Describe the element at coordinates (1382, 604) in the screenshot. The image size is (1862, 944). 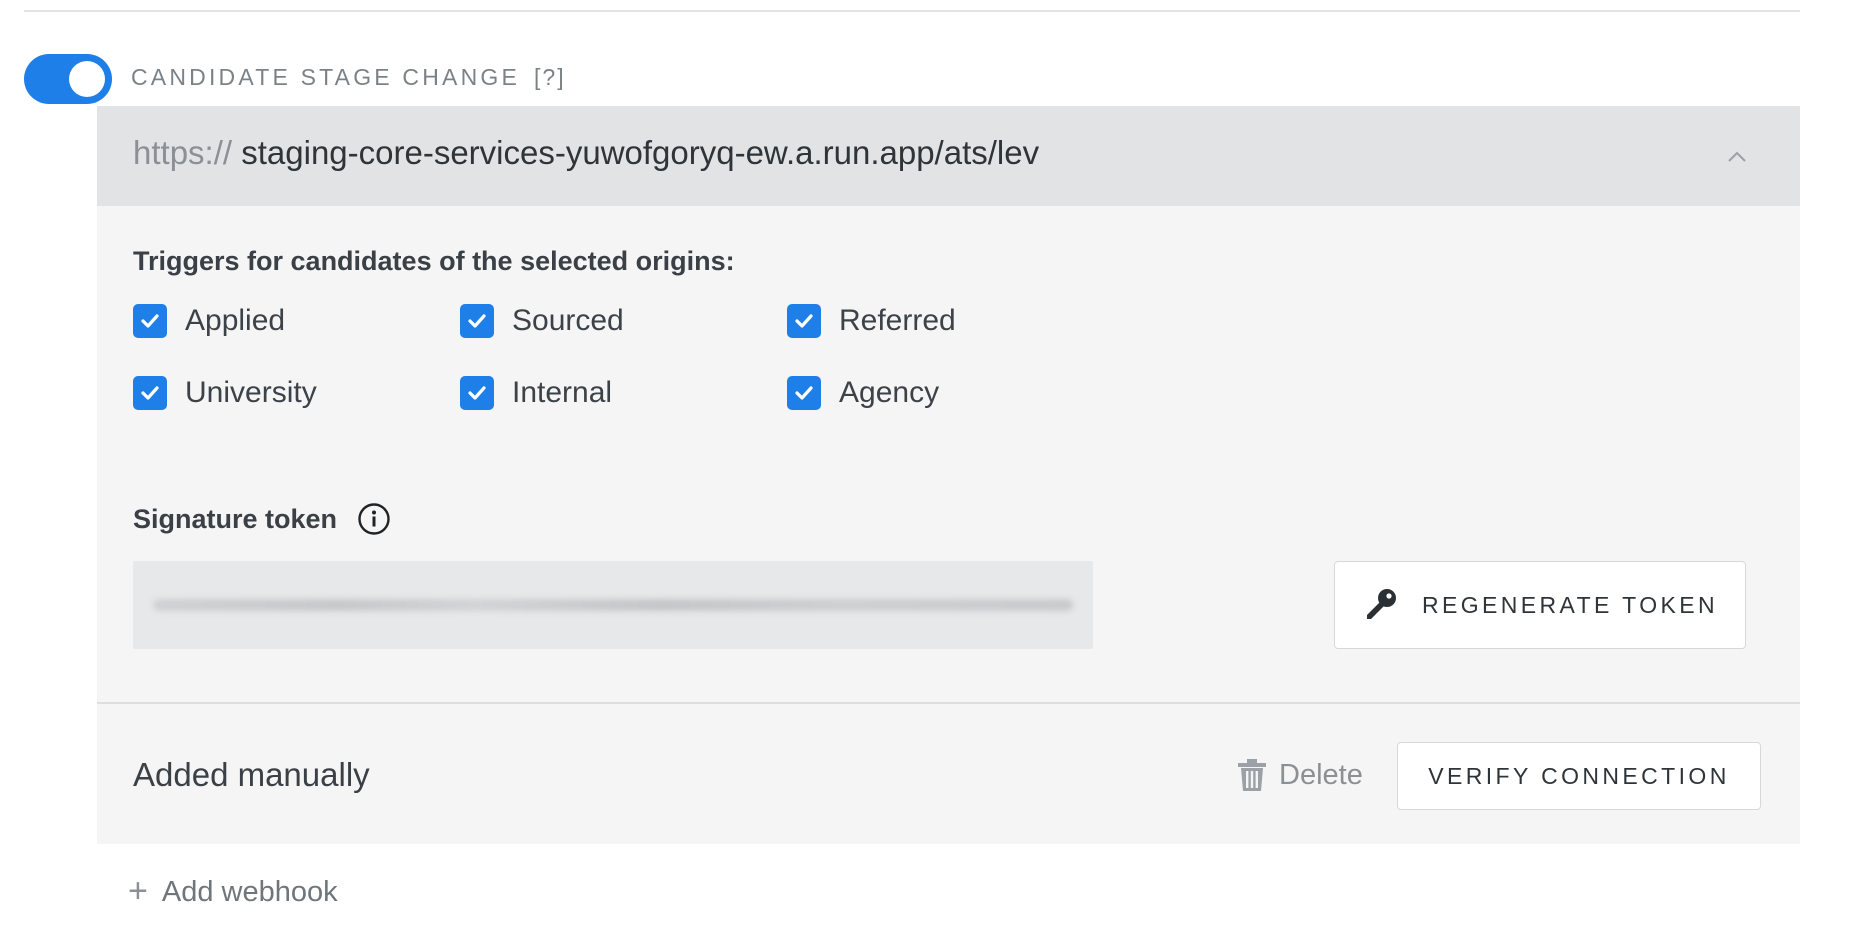
I see `key-icon` at that location.